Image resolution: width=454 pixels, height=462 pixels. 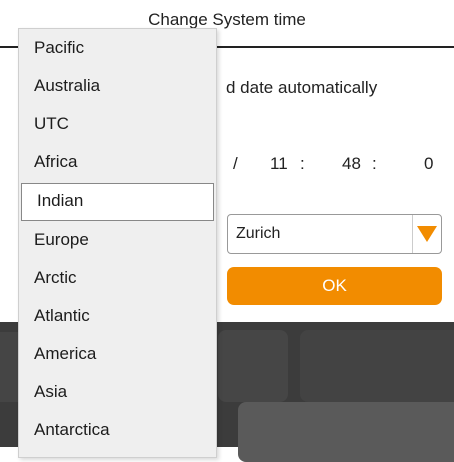 What do you see at coordinates (117, 316) in the screenshot?
I see `dropdown-item-atlantic: Atlantic` at bounding box center [117, 316].